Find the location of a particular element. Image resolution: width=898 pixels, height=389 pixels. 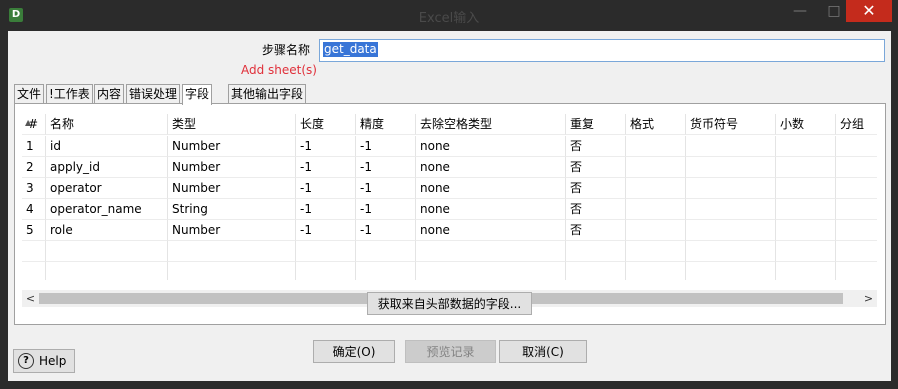

table-row: 5 role Number -1 -1 none 否 is located at coordinates (449, 230).